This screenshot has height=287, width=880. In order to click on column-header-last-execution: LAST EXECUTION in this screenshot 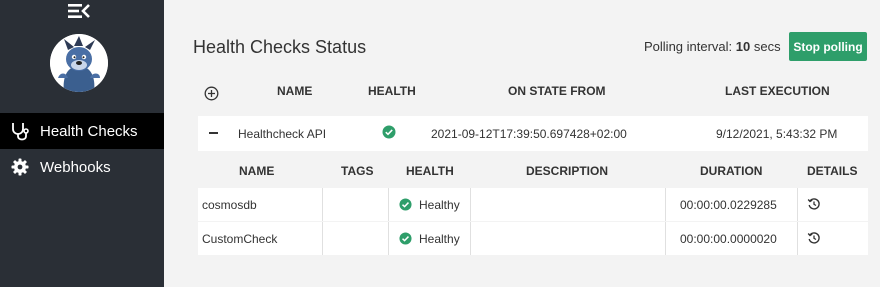, I will do `click(777, 91)`.